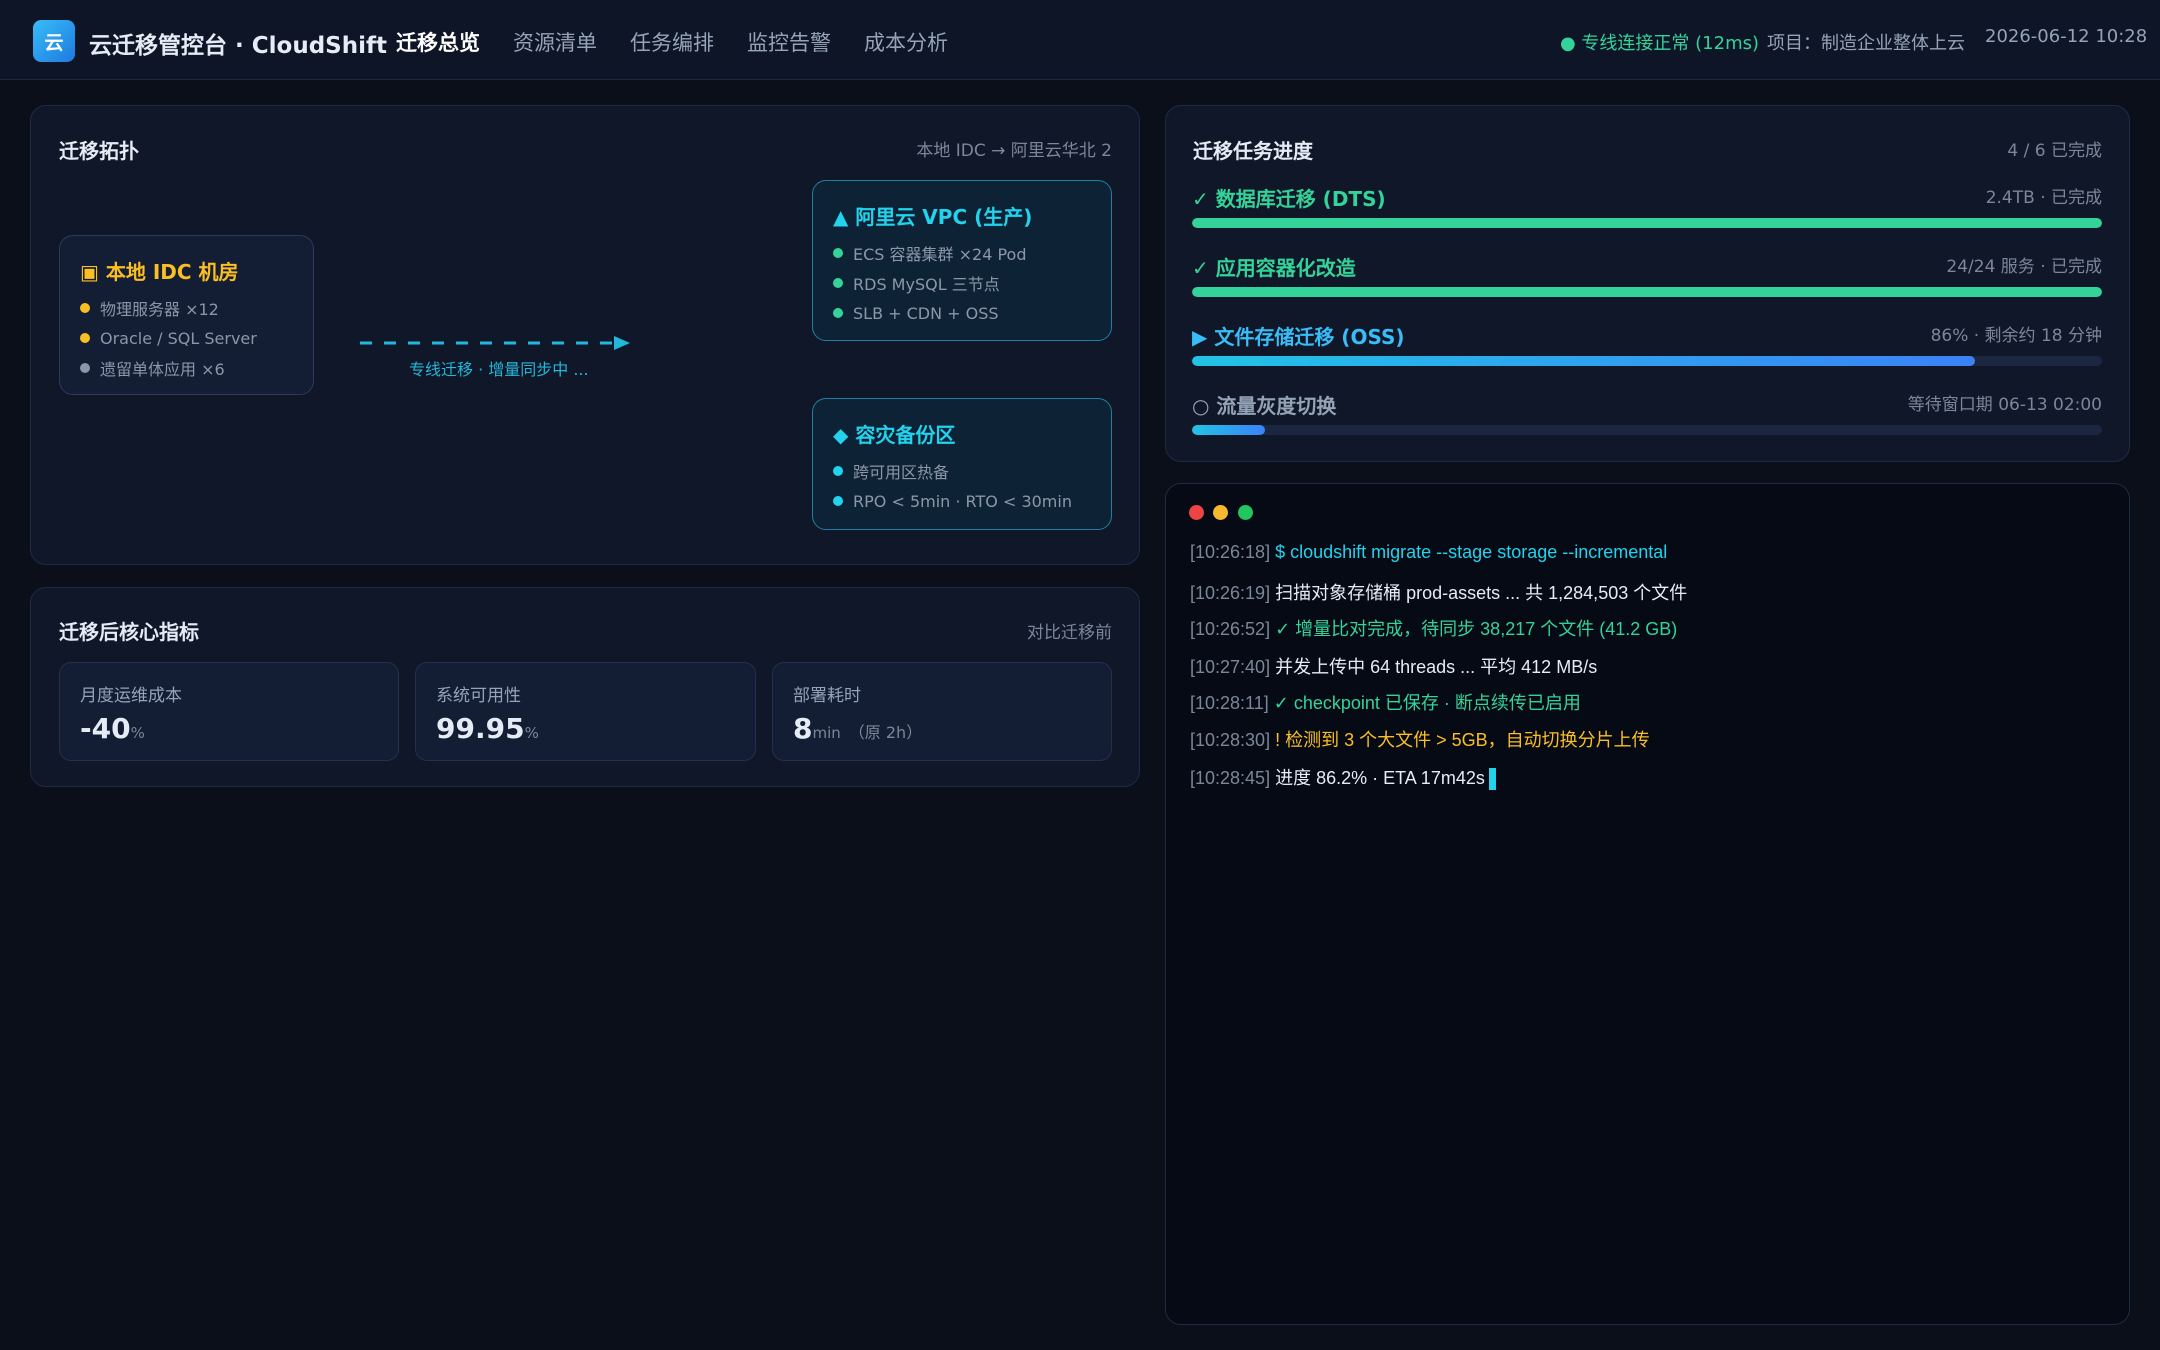  I want to click on metric-value: -40%, so click(112, 728).